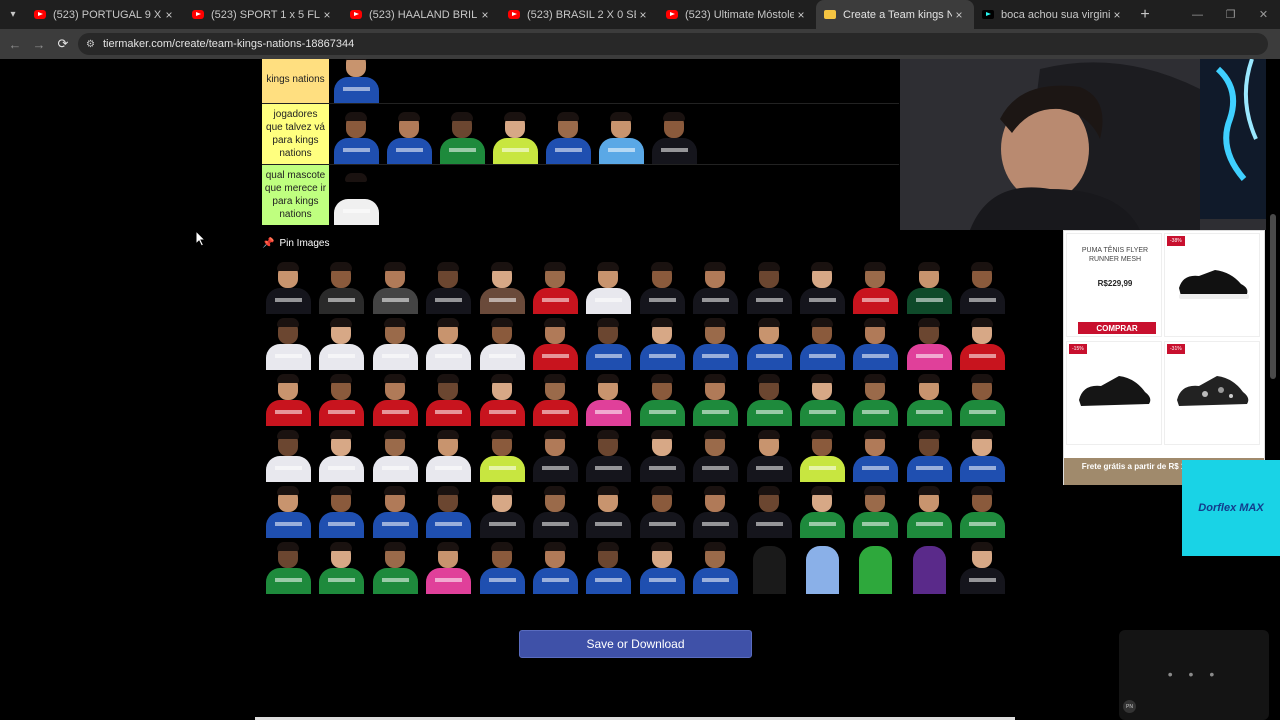  I want to click on site-info-icon: ⚙, so click(90, 44).